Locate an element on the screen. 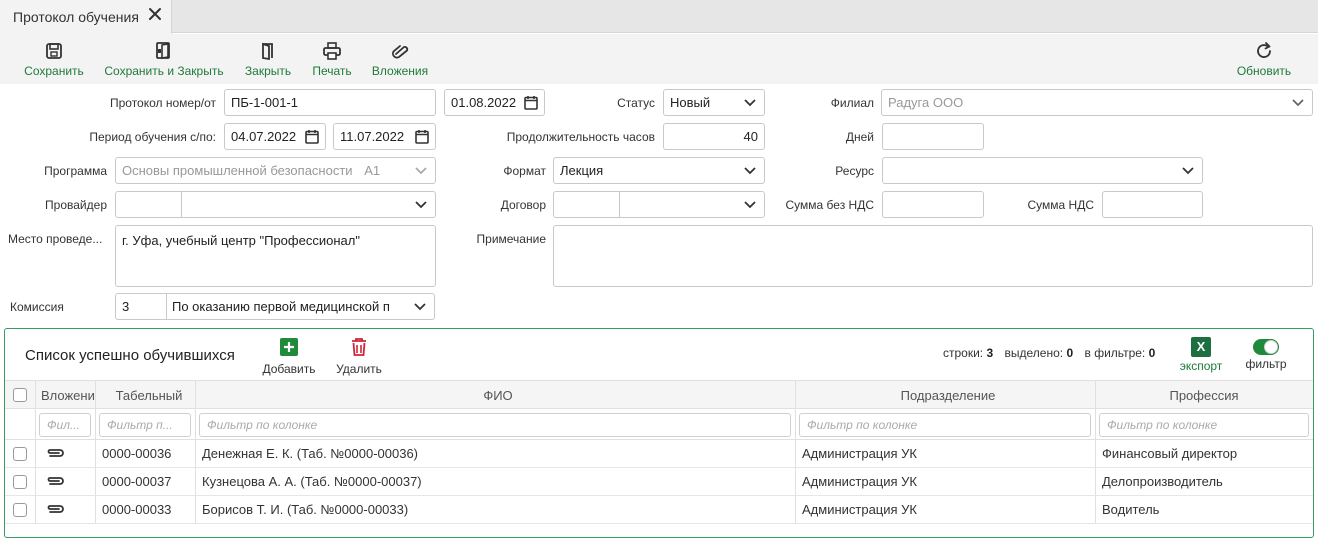 This screenshot has width=1318, height=538. col-fio: ФИО is located at coordinates (498, 395).